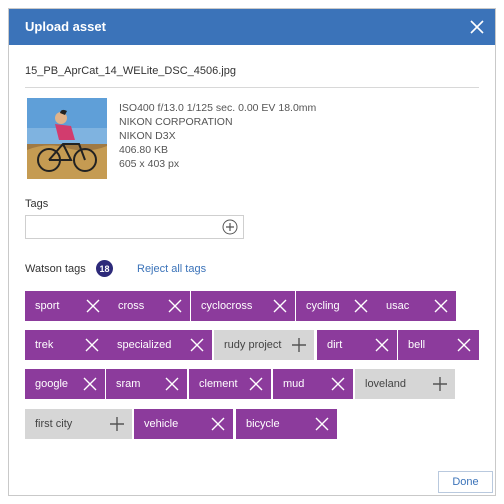  Describe the element at coordinates (176, 122) in the screenshot. I see `meta-manufacturer: NIKON CORPORATION` at that location.